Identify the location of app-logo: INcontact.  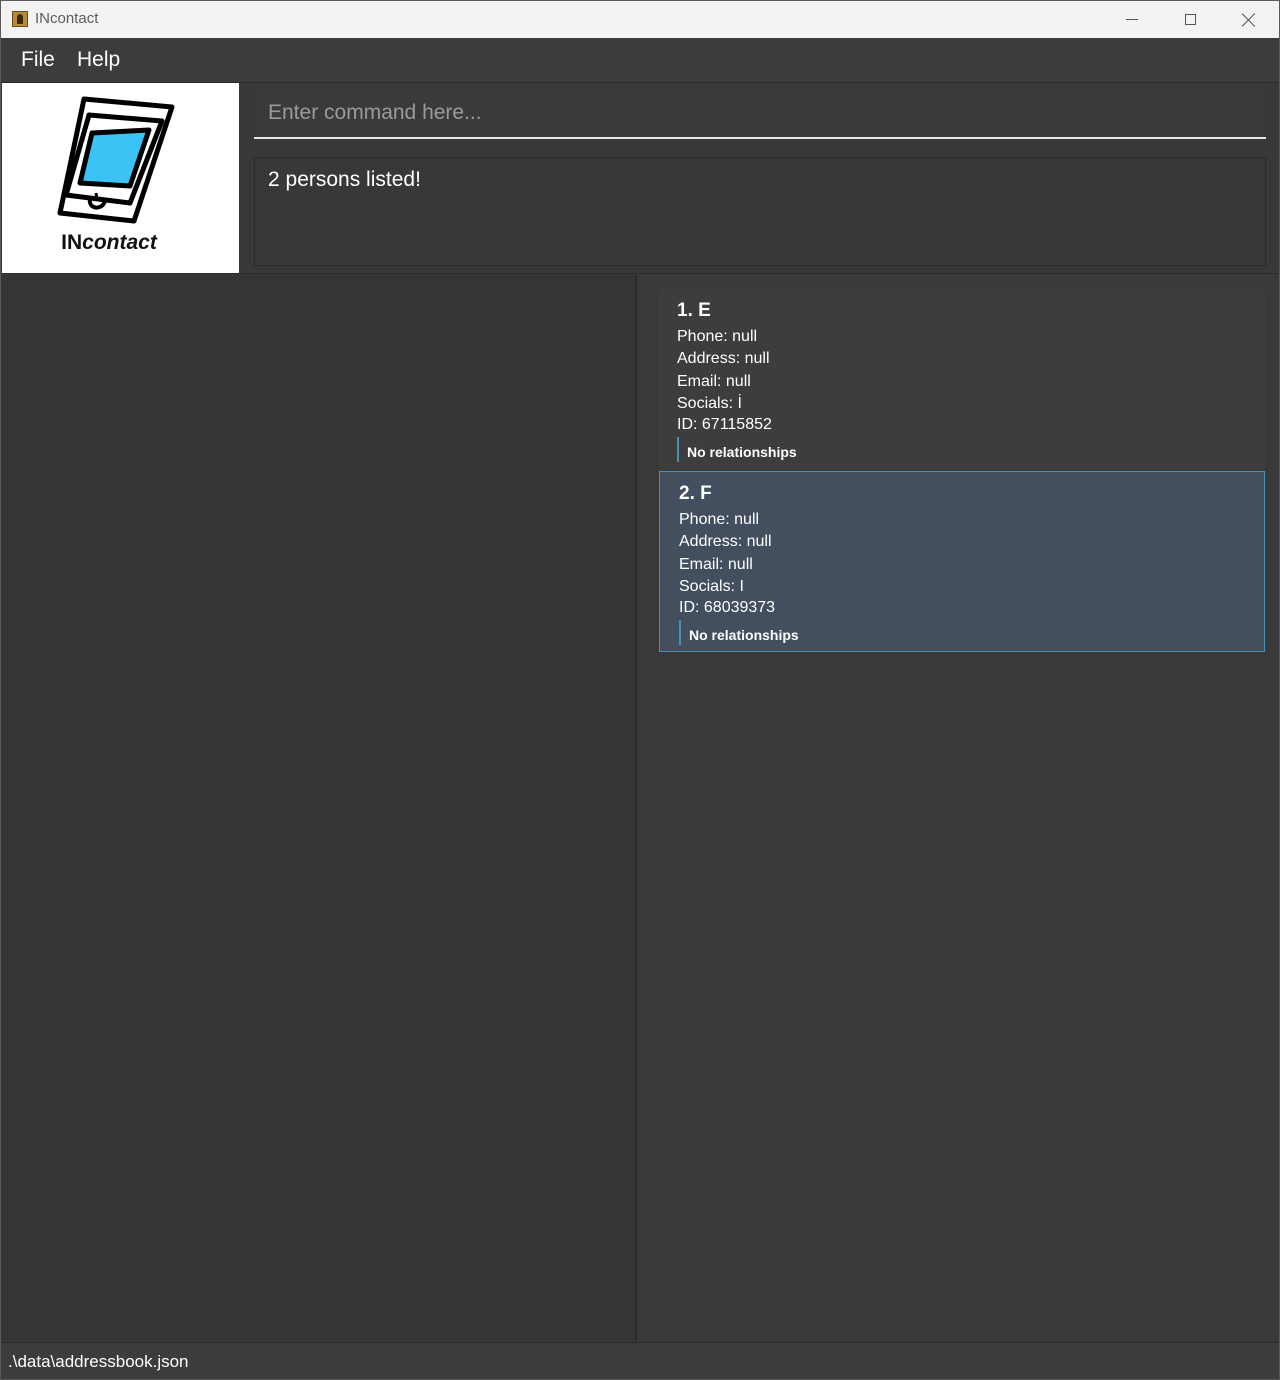
(120, 178).